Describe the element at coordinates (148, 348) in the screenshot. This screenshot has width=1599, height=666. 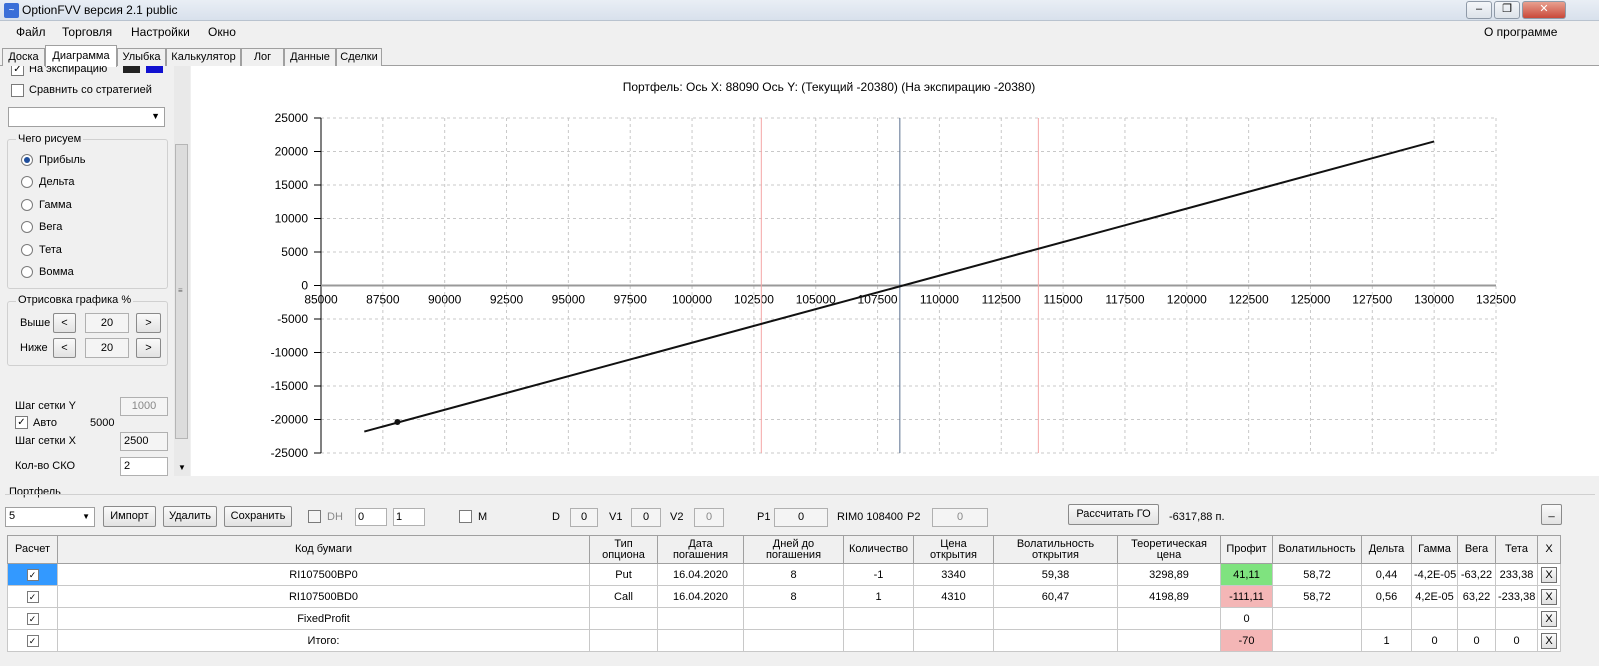
I see `below-increase-button: >` at that location.